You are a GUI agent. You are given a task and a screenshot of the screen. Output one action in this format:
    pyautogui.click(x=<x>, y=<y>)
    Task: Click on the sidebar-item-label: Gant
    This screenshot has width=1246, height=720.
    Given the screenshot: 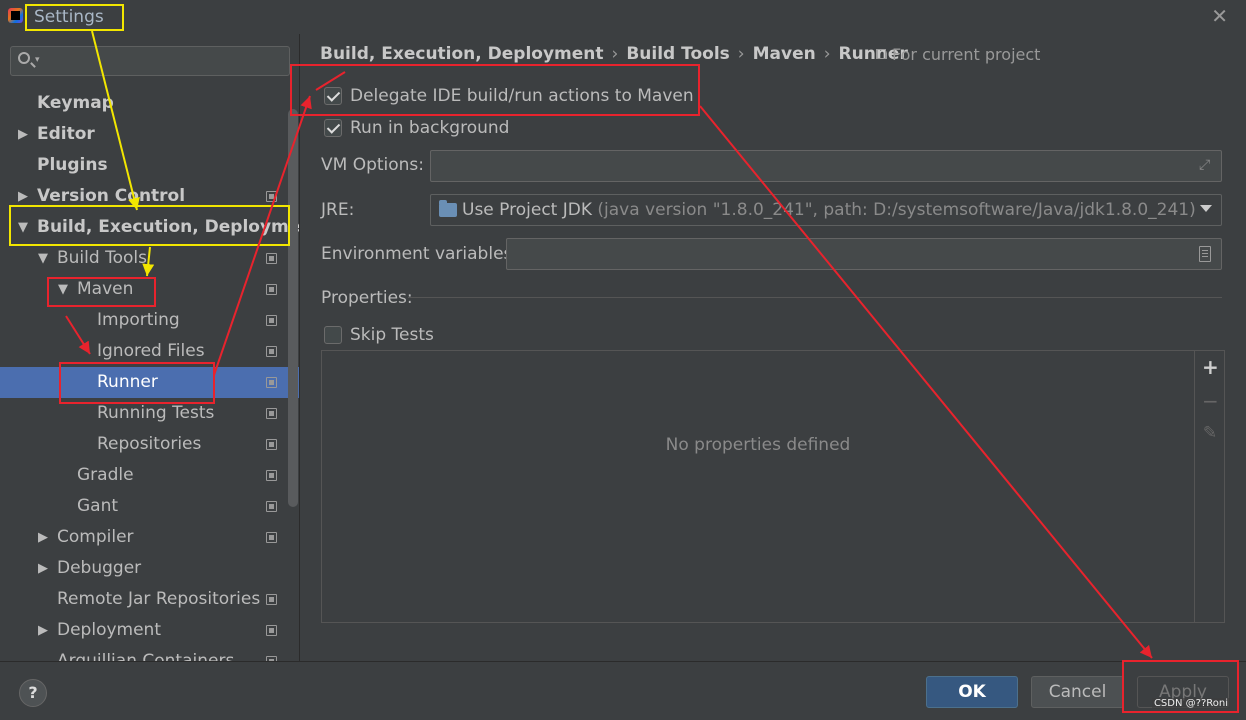 What is the action you would take?
    pyautogui.click(x=98, y=506)
    